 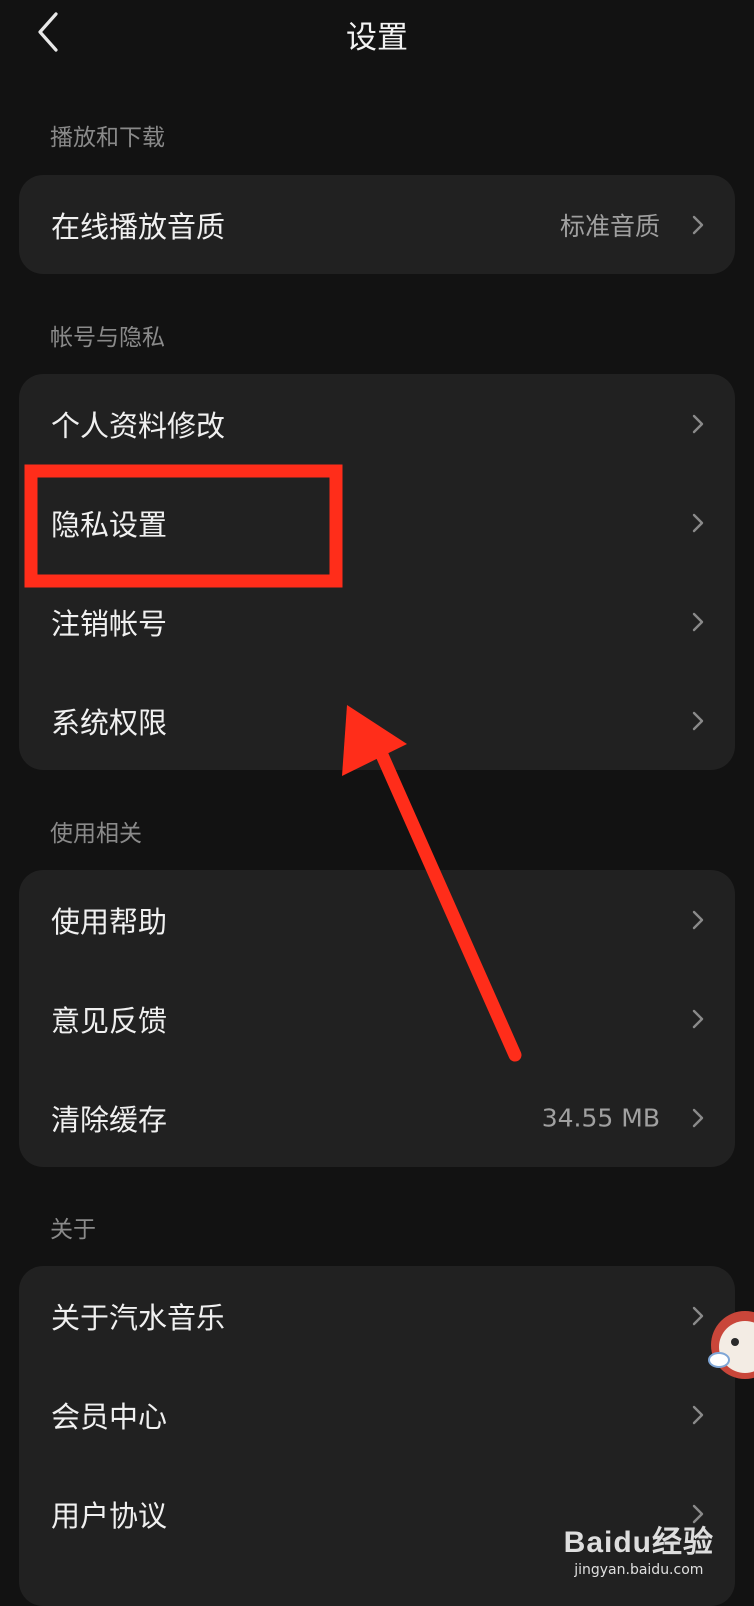 What do you see at coordinates (138, 425) in the screenshot?
I see `row-label: 个人资料修改` at bounding box center [138, 425].